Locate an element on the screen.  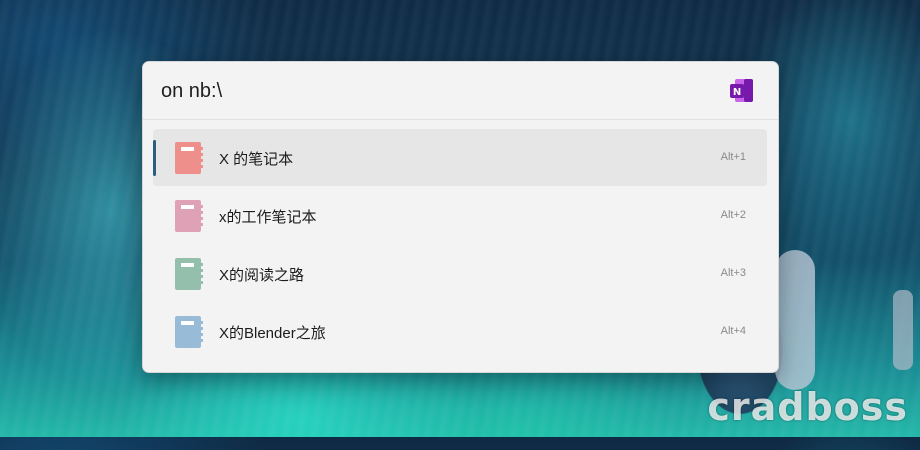
selection-indicator is located at coordinates (154, 158).